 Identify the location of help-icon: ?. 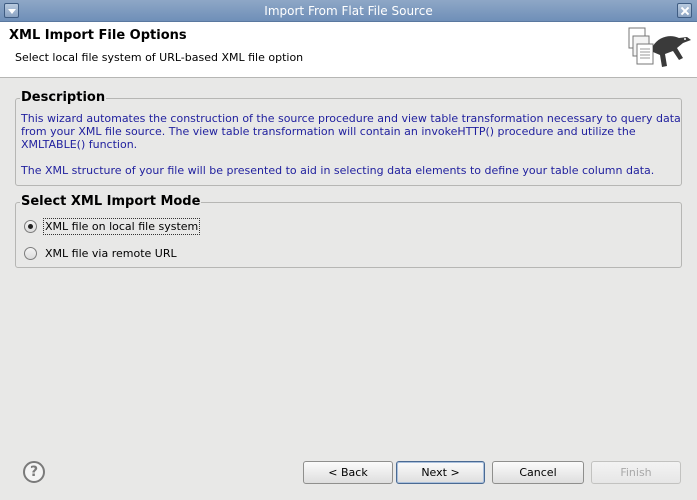
(34, 472).